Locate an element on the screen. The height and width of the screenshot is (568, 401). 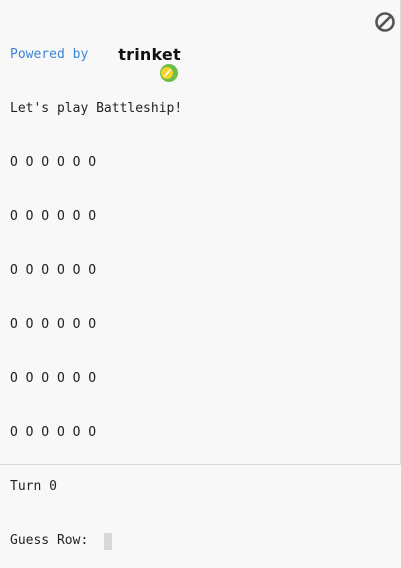
stop-button is located at coordinates (385, 22).